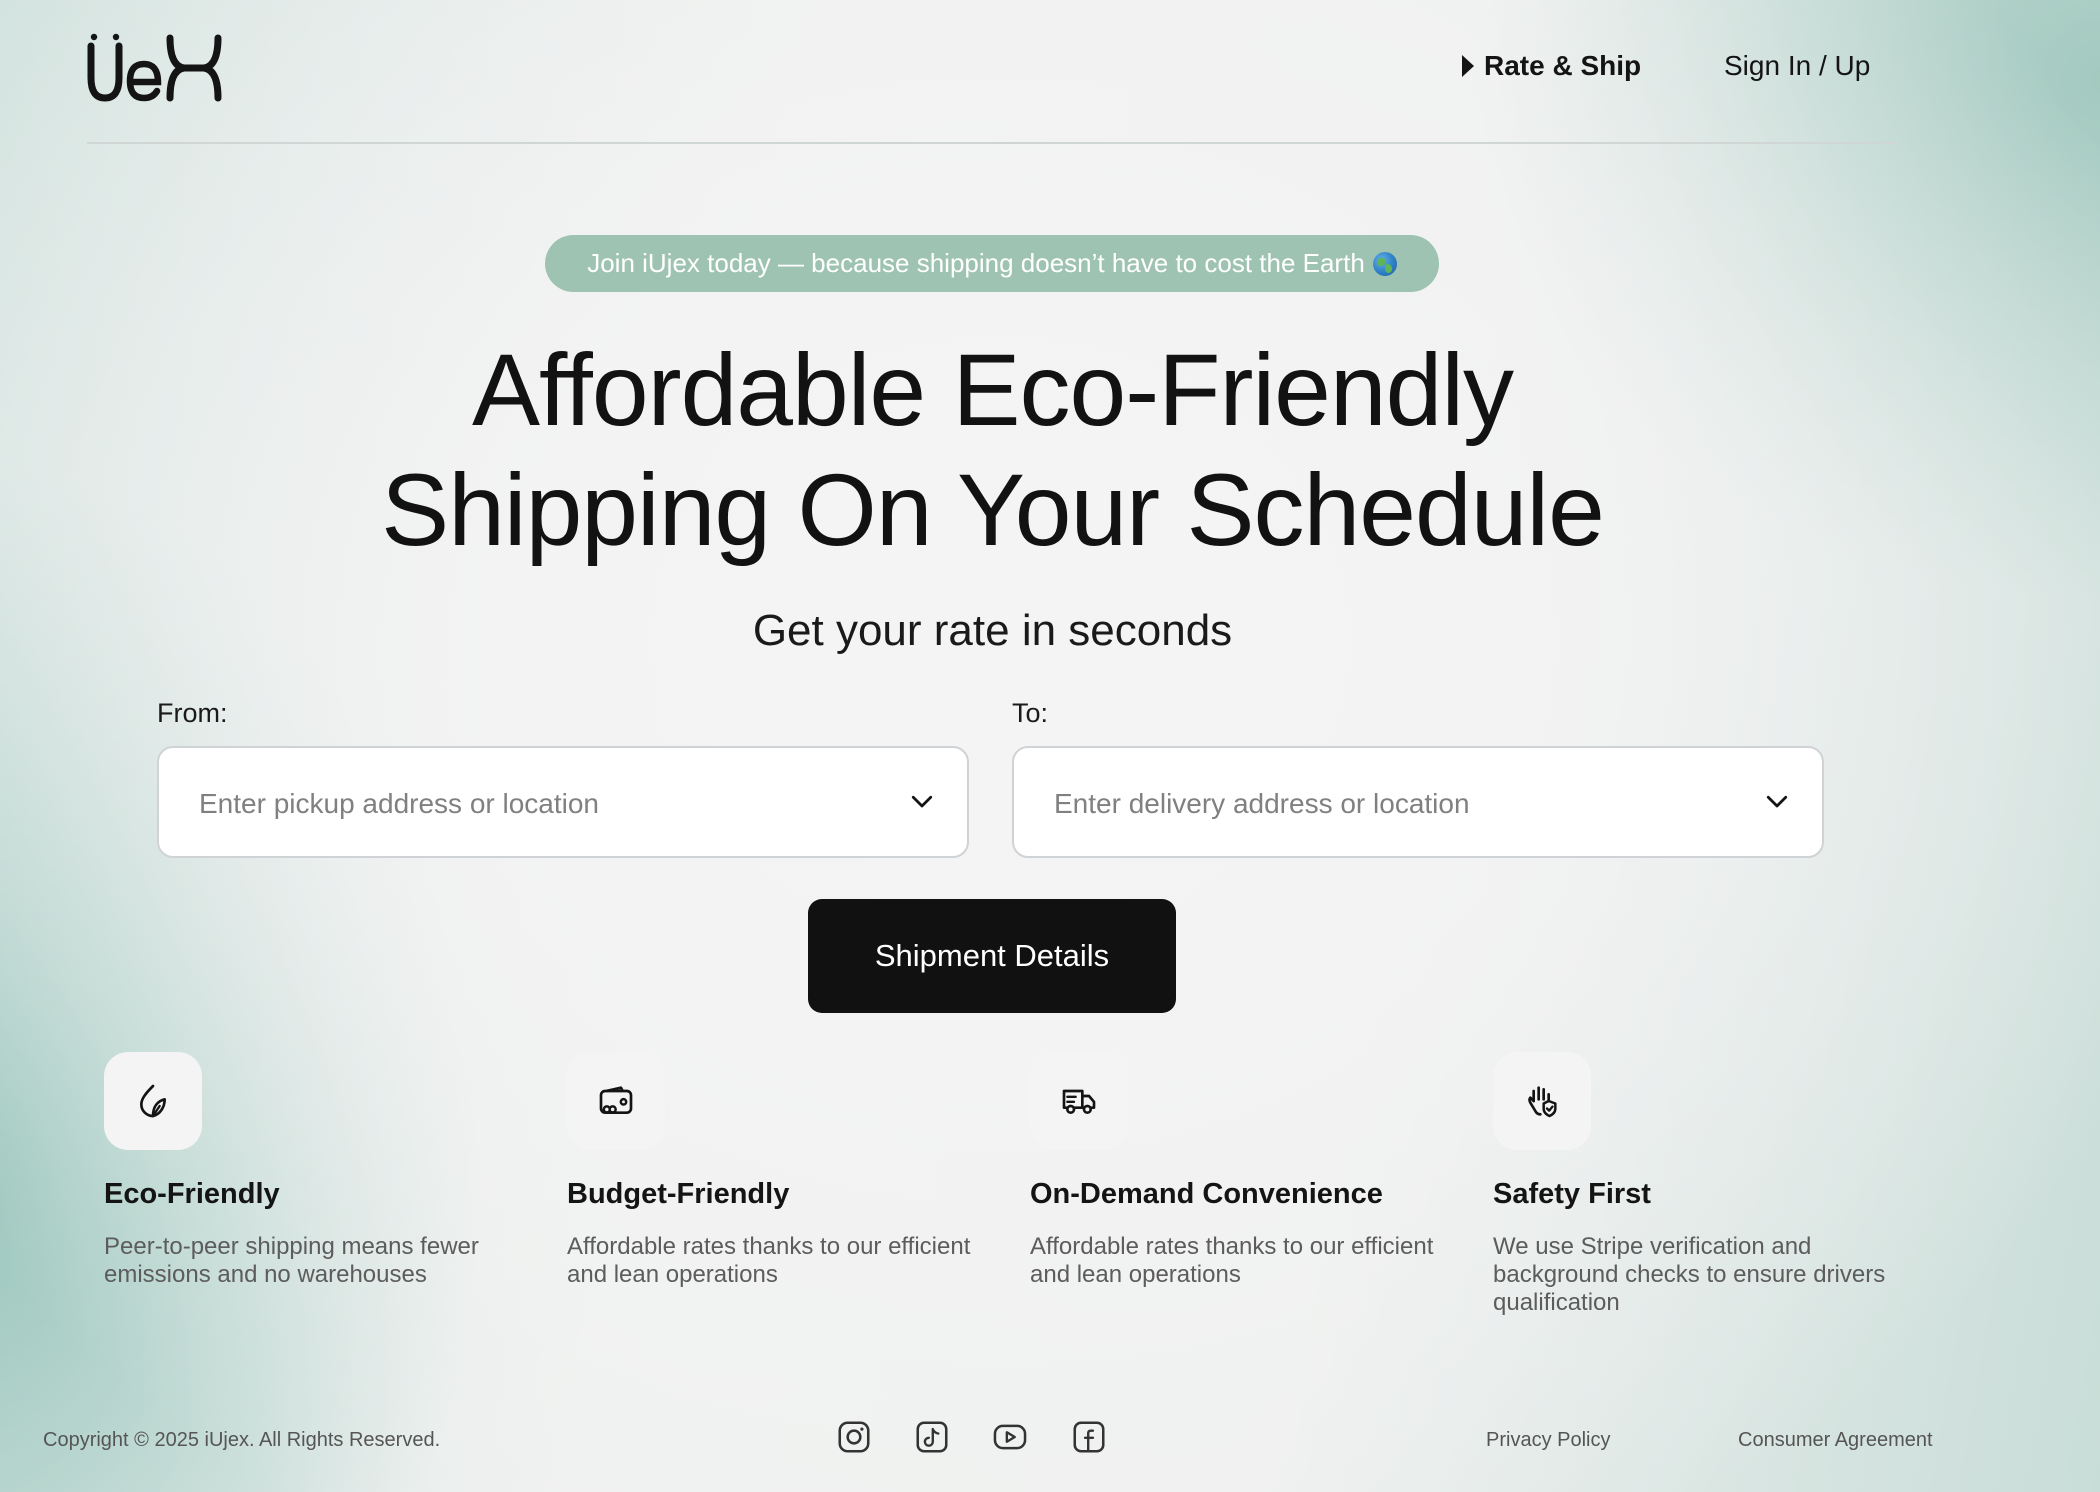 The image size is (2100, 1492). What do you see at coordinates (192, 1194) in the screenshot?
I see `feature-title: Eco-Friendly` at bounding box center [192, 1194].